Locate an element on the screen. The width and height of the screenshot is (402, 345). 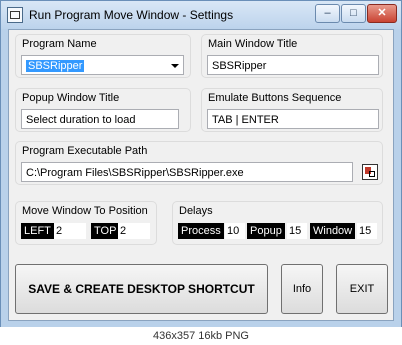
move-window-group: Move Window To Position LEFT 2 TOP 2 is located at coordinates (86, 223).